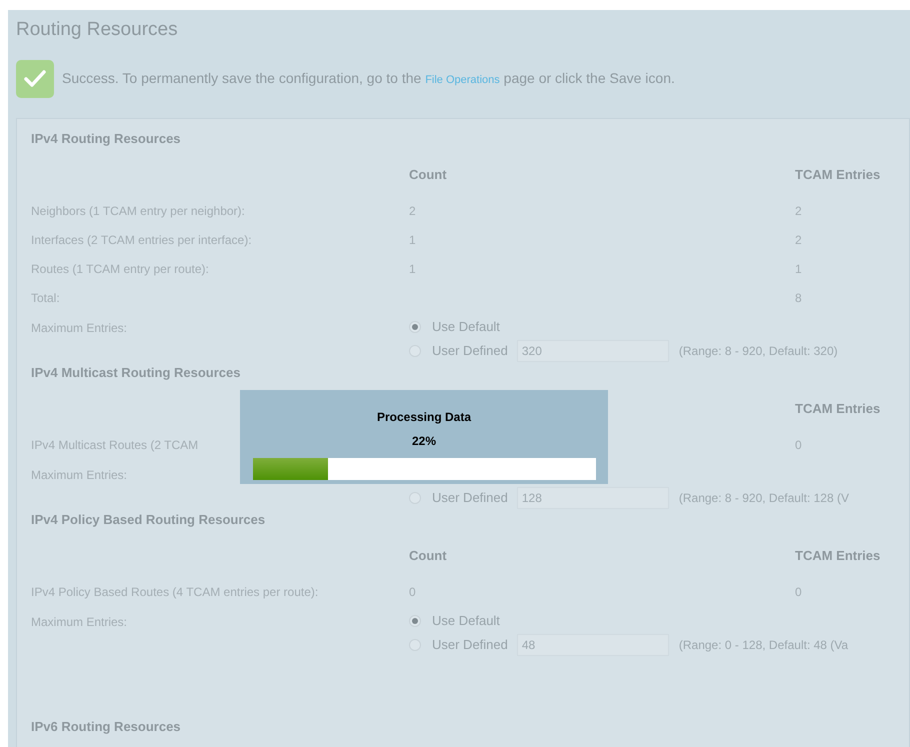 Image resolution: width=910 pixels, height=747 pixels. I want to click on progress-percent: 22%, so click(424, 441).